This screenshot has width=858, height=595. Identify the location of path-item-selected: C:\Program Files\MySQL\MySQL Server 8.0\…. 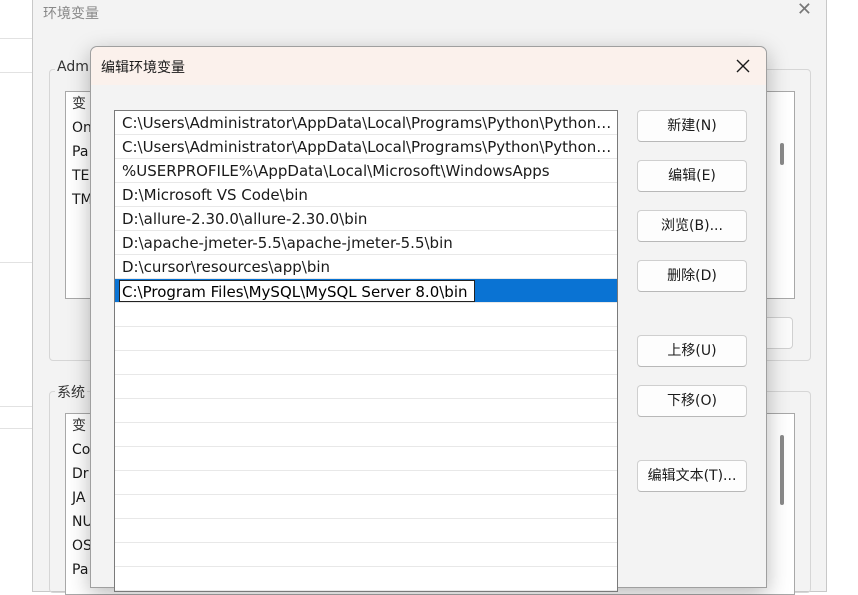
(366, 291).